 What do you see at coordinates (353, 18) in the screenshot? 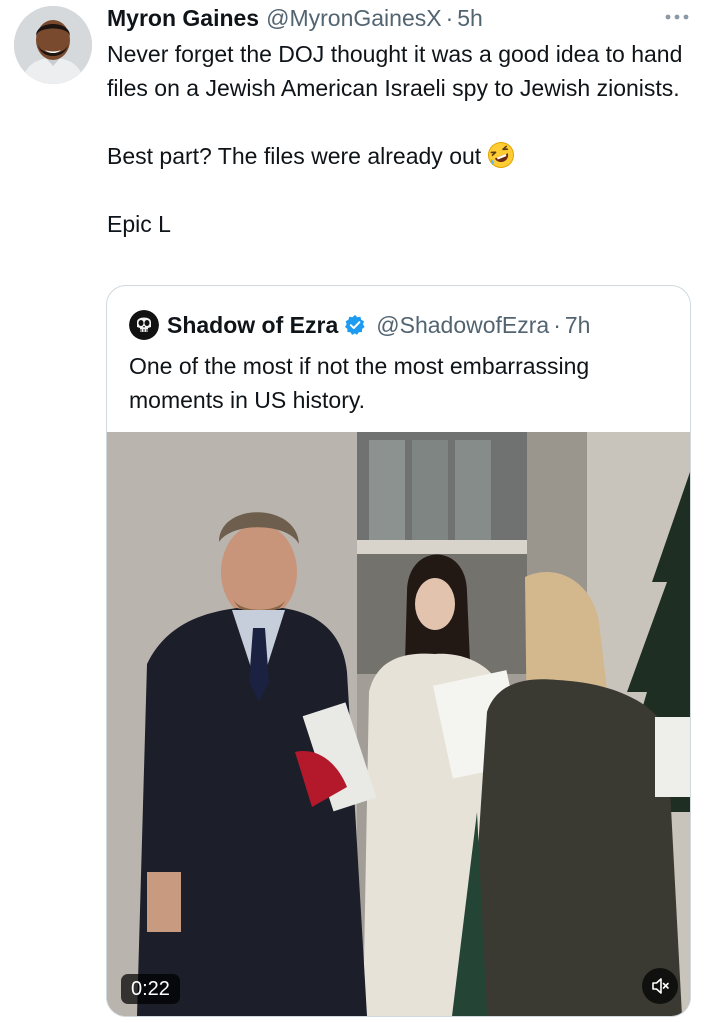
I see `author-handle: @MyronGainesX` at bounding box center [353, 18].